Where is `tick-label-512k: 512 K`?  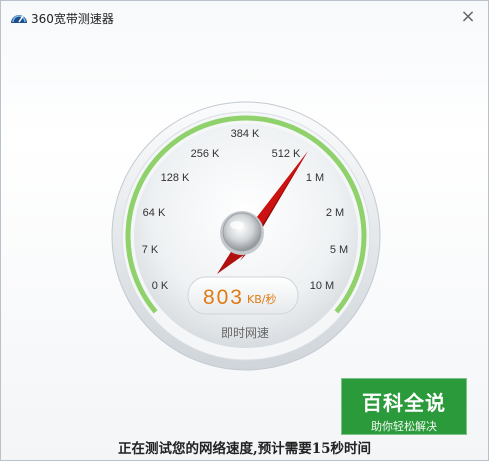
tick-label-512k: 512 K is located at coordinates (286, 154).